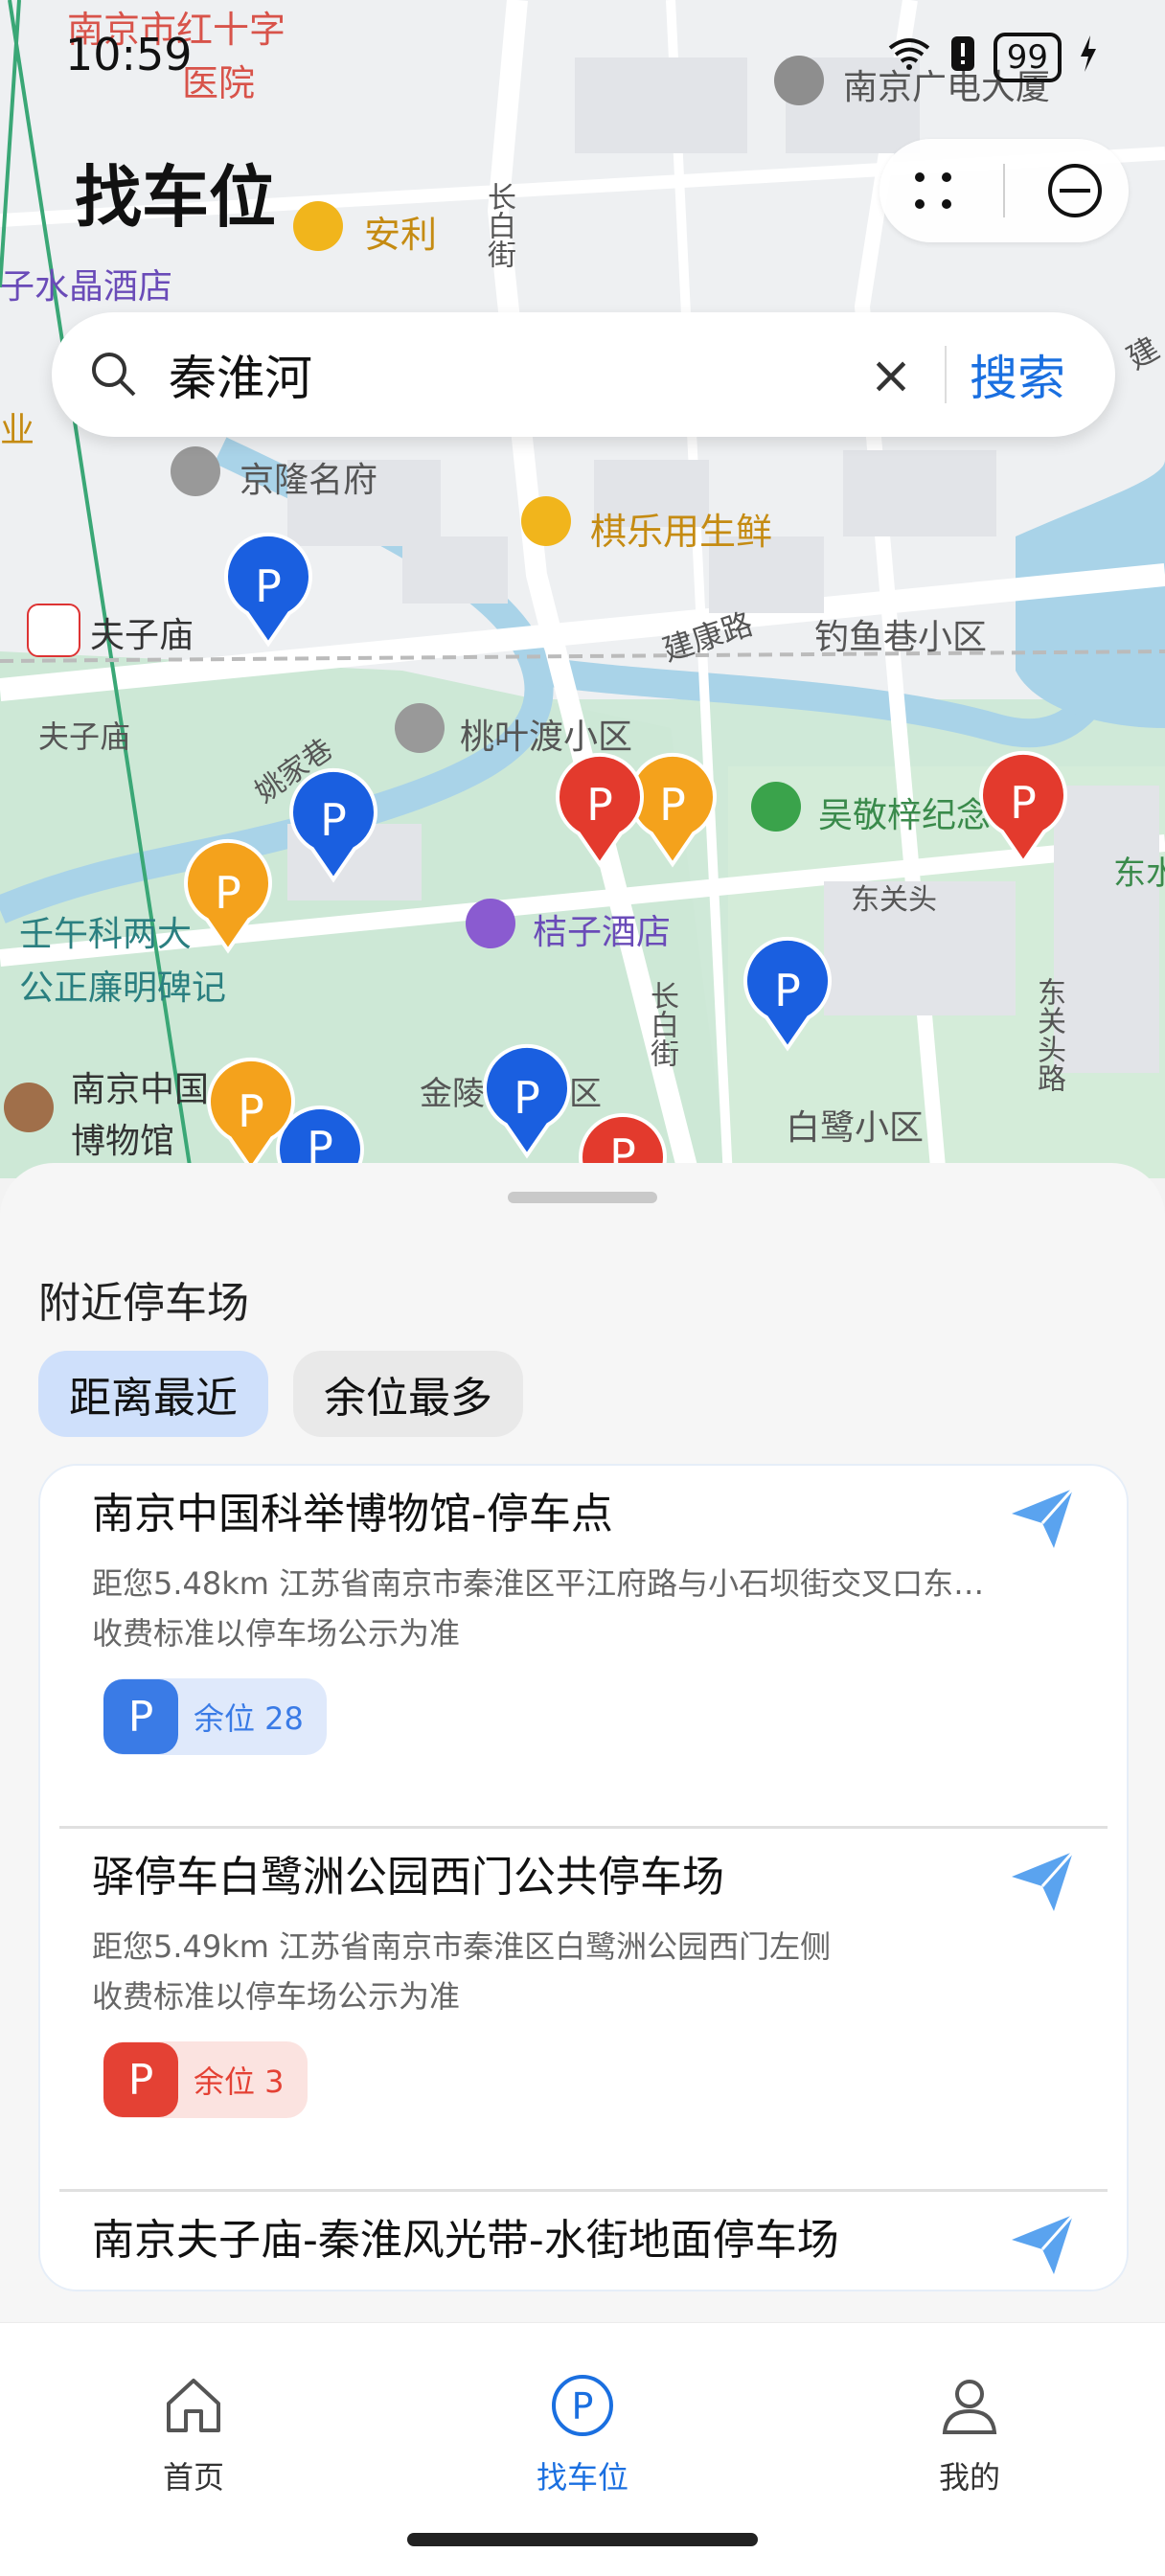 The height and width of the screenshot is (2576, 1165). I want to click on close-miniapp-icon, so click(1075, 190).